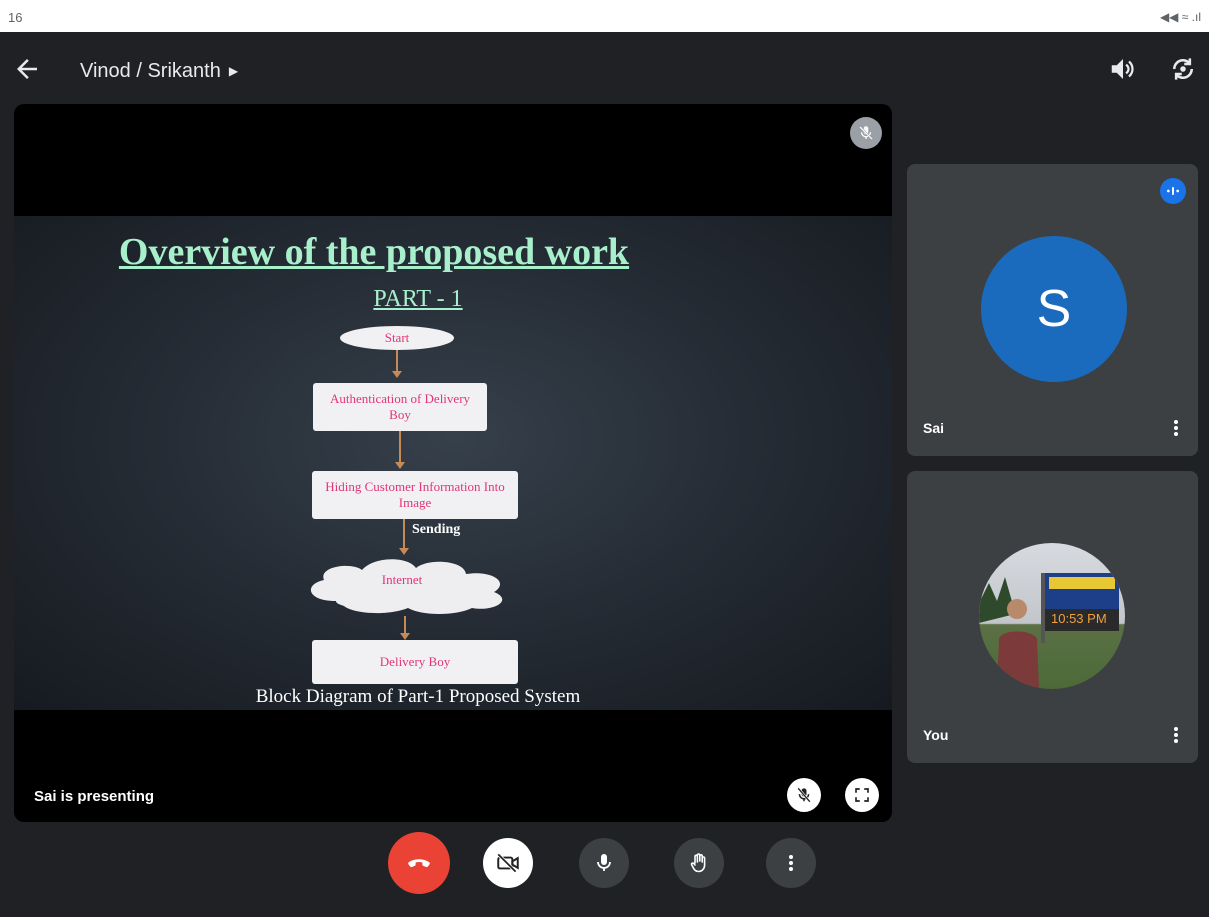 The height and width of the screenshot is (917, 1209). I want to click on flow-delivery-label: Delivery Boy, so click(415, 661).